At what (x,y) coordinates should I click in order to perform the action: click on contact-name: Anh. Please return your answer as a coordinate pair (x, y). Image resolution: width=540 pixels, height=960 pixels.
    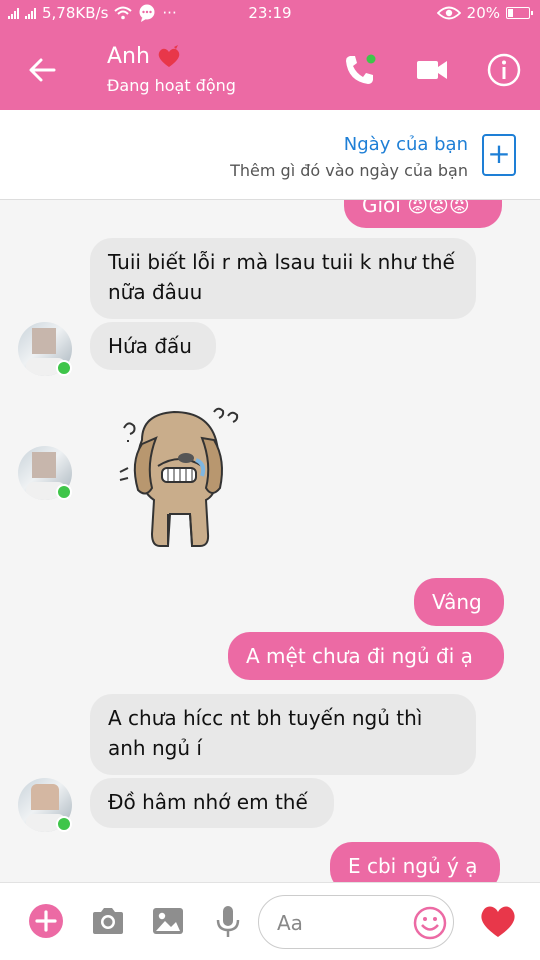
    Looking at the image, I should click on (128, 56).